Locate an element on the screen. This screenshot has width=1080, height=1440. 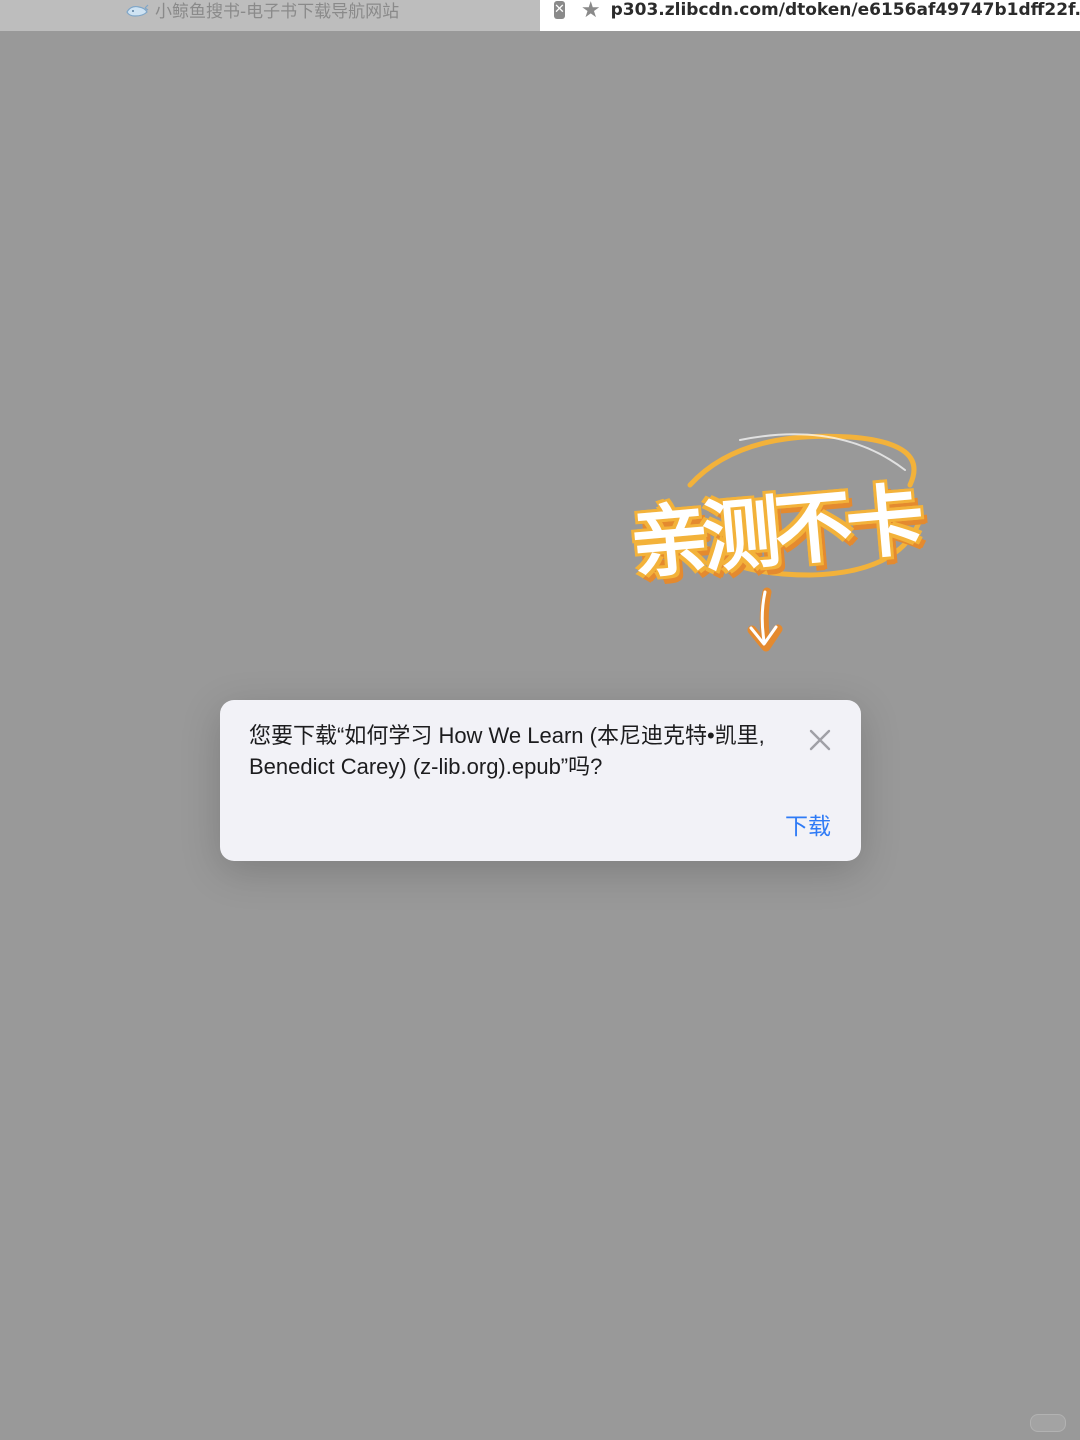
close-icon: ✕ is located at coordinates (559, 9).